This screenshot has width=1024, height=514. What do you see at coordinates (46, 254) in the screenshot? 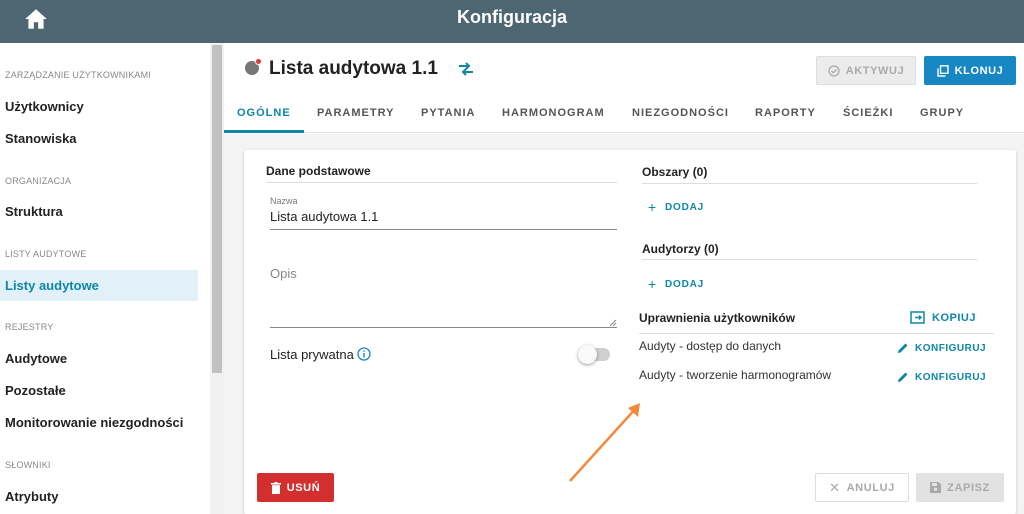
I see `sidebar-section-audit-lists: LISTY AUDYTOWE` at bounding box center [46, 254].